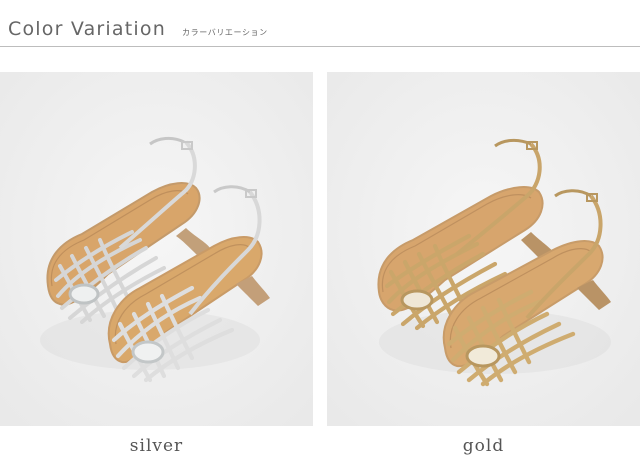 The image size is (640, 461). What do you see at coordinates (156, 446) in the screenshot?
I see `variant-label-silver: silver` at bounding box center [156, 446].